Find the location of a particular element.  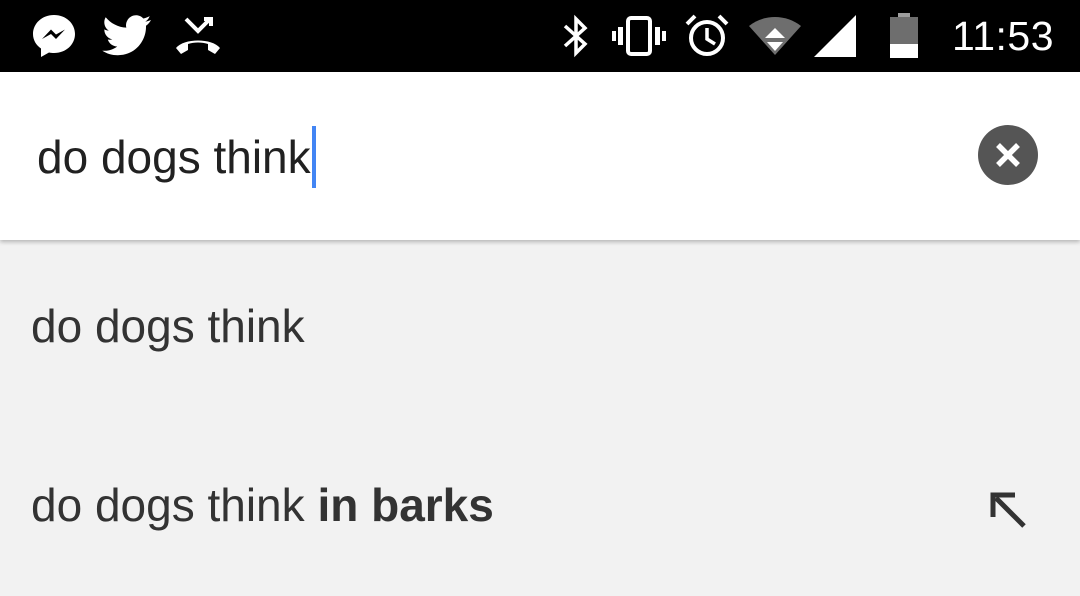

search-query-text: do dogs think is located at coordinates (174, 157).